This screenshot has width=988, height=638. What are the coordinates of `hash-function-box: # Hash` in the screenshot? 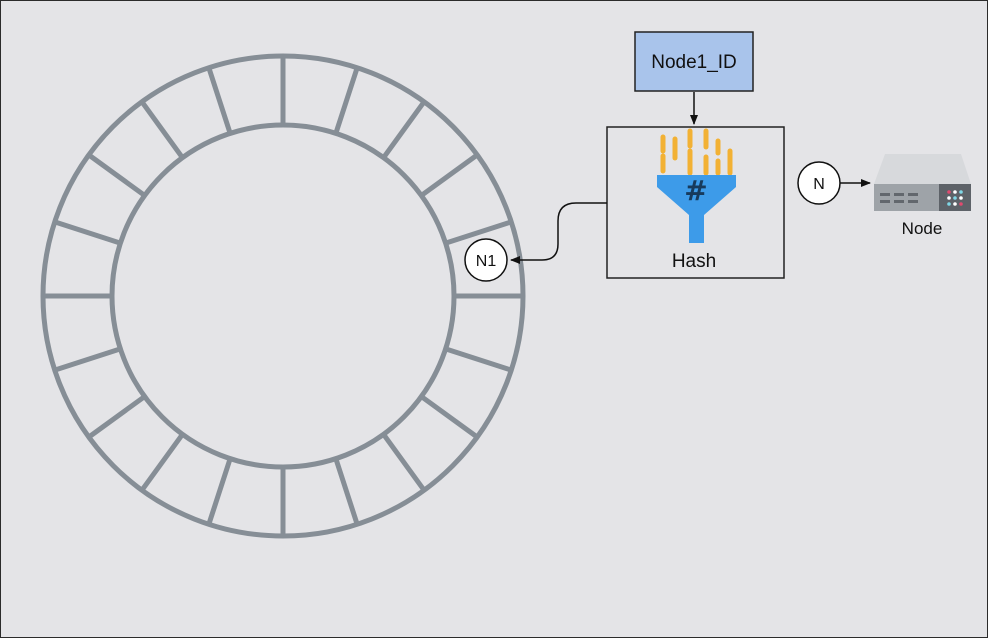 It's located at (695, 202).